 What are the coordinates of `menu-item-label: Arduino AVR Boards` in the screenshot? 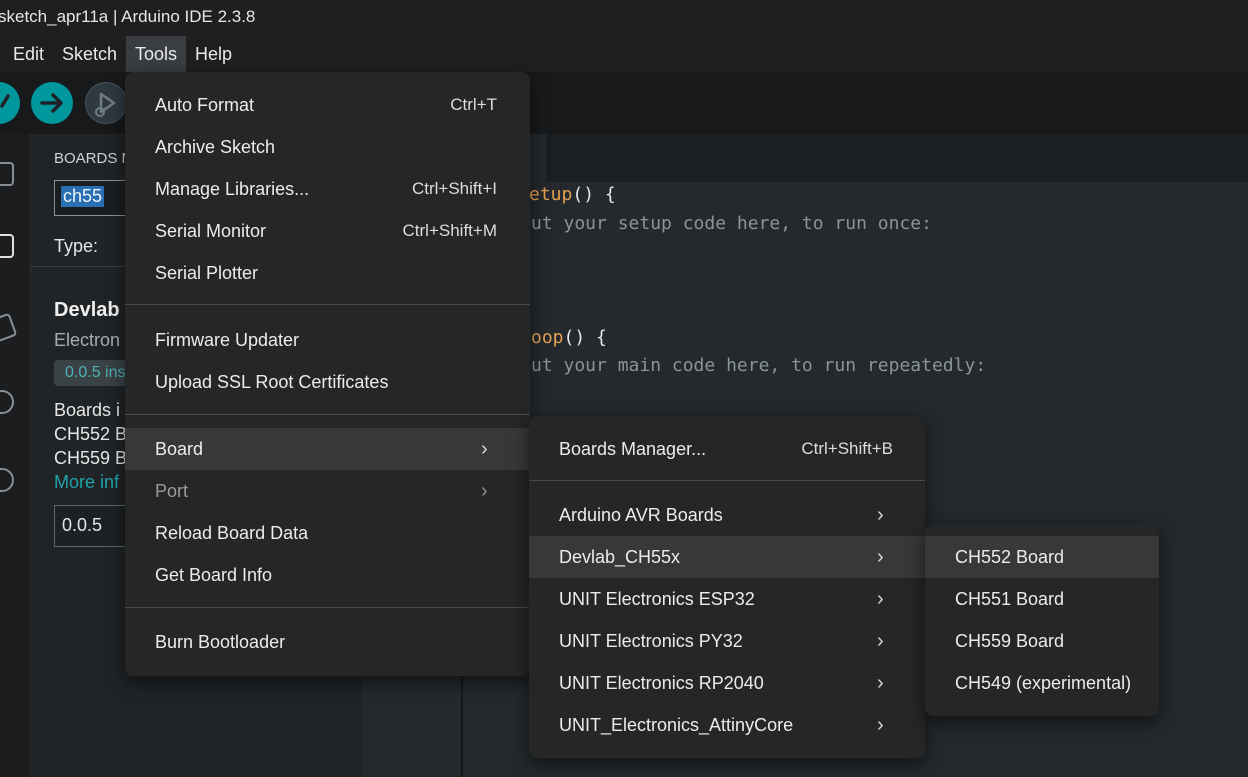 It's located at (641, 515).